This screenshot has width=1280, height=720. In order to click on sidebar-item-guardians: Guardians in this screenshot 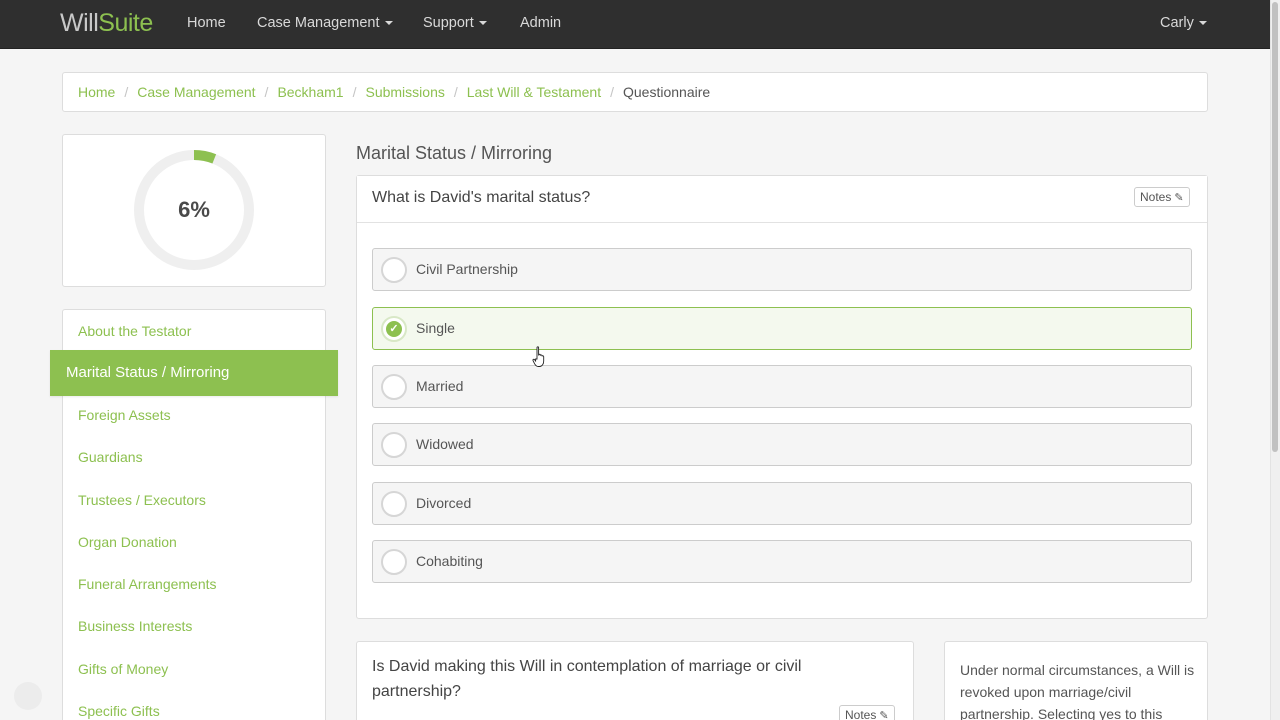, I will do `click(110, 457)`.